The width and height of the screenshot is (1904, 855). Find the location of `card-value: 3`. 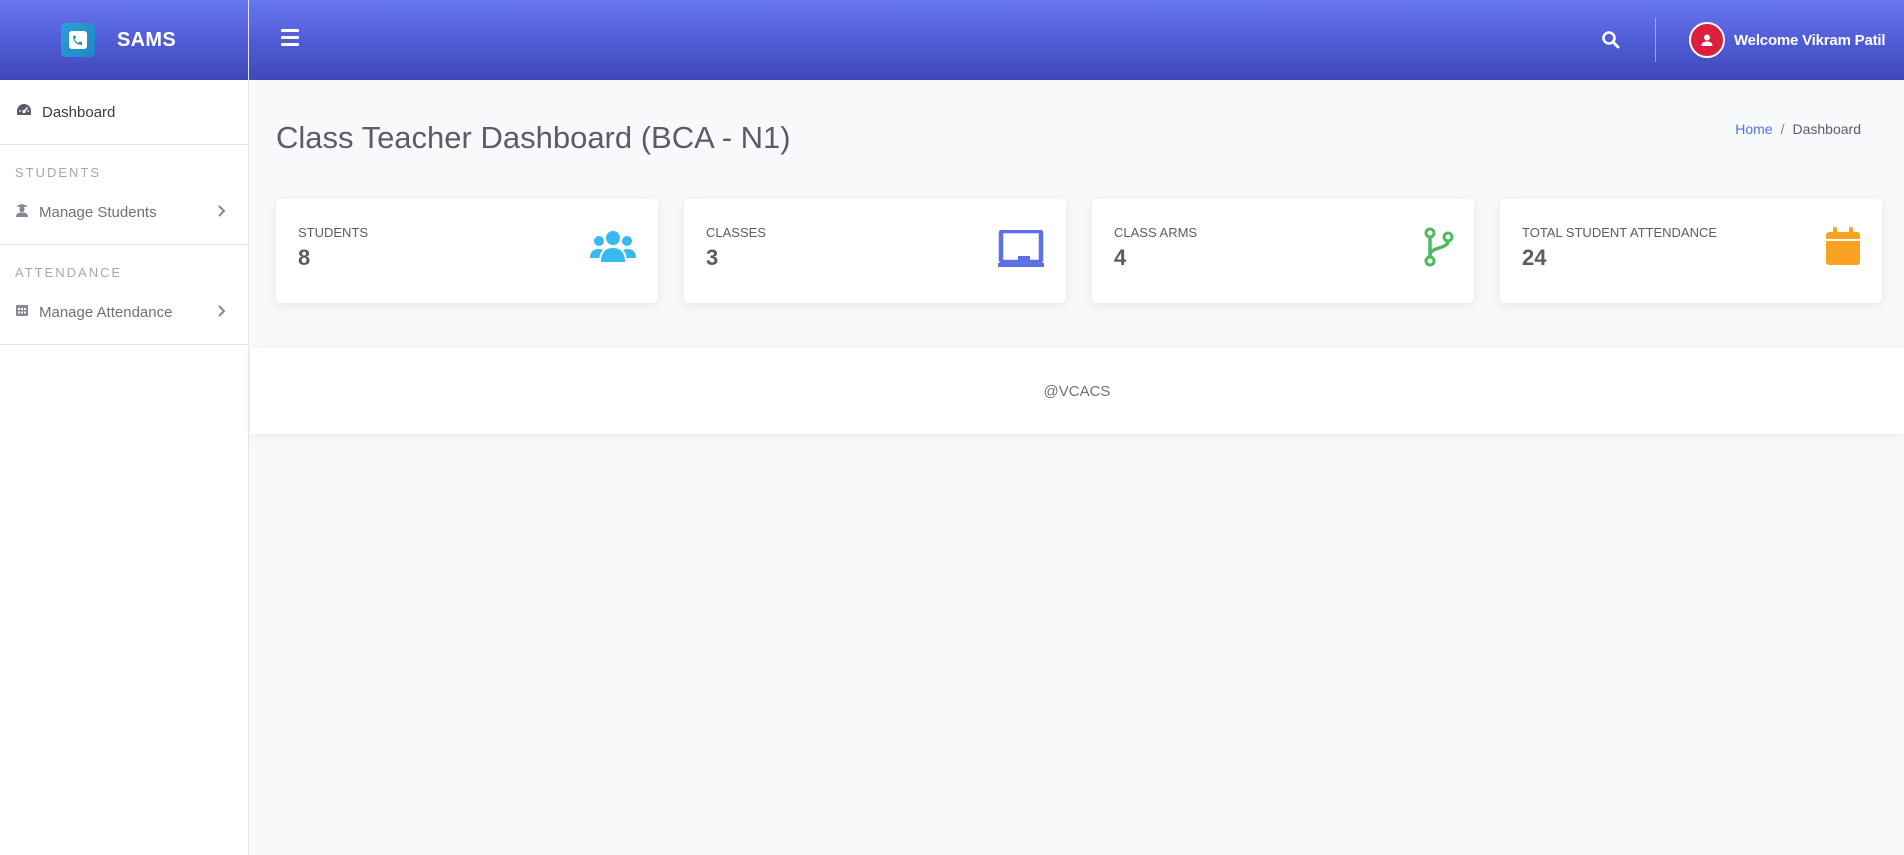

card-value: 3 is located at coordinates (712, 257).